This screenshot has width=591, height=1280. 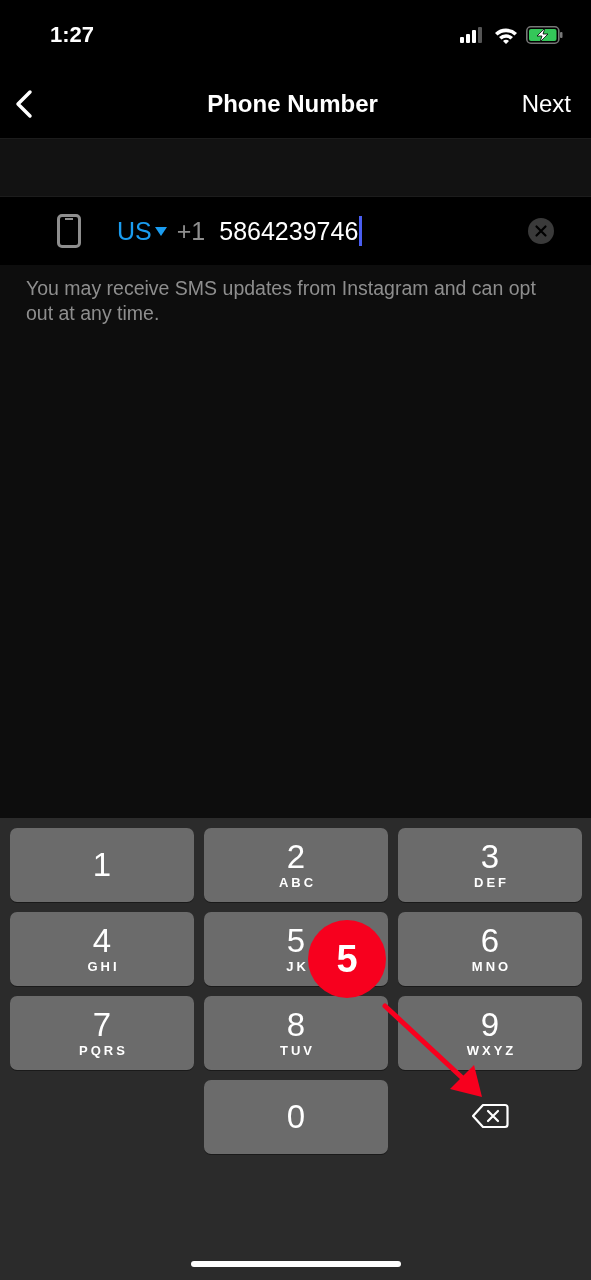 What do you see at coordinates (490, 1115) in the screenshot?
I see `backspace-icon` at bounding box center [490, 1115].